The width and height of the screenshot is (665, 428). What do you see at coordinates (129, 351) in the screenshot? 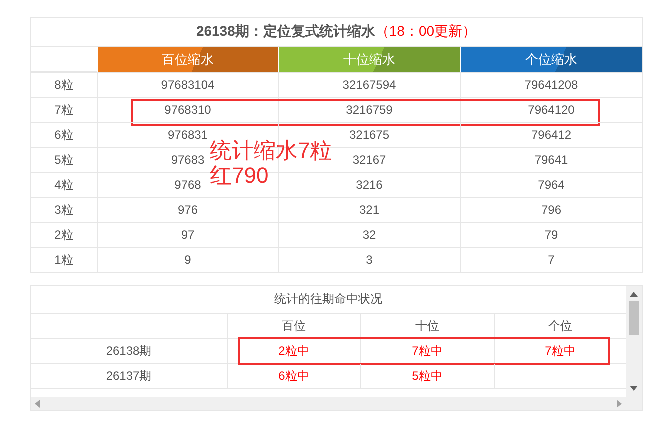
I see `period-cell-text: 26138期` at bounding box center [129, 351].